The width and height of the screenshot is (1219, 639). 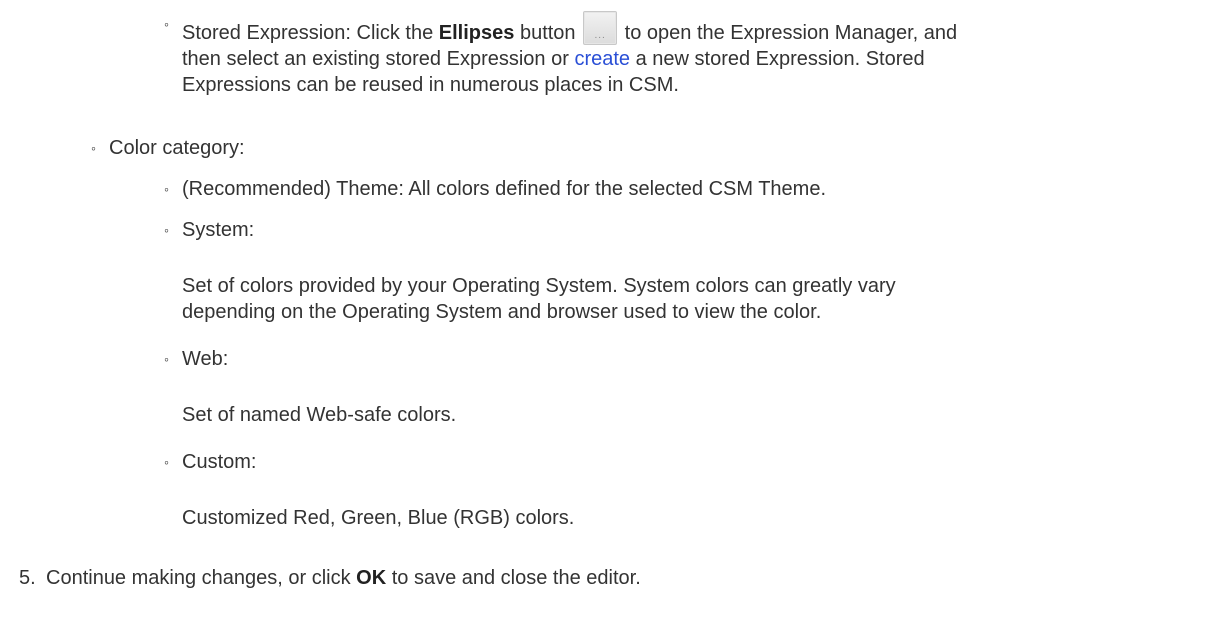 What do you see at coordinates (602, 59) in the screenshot?
I see `create-link: create` at bounding box center [602, 59].